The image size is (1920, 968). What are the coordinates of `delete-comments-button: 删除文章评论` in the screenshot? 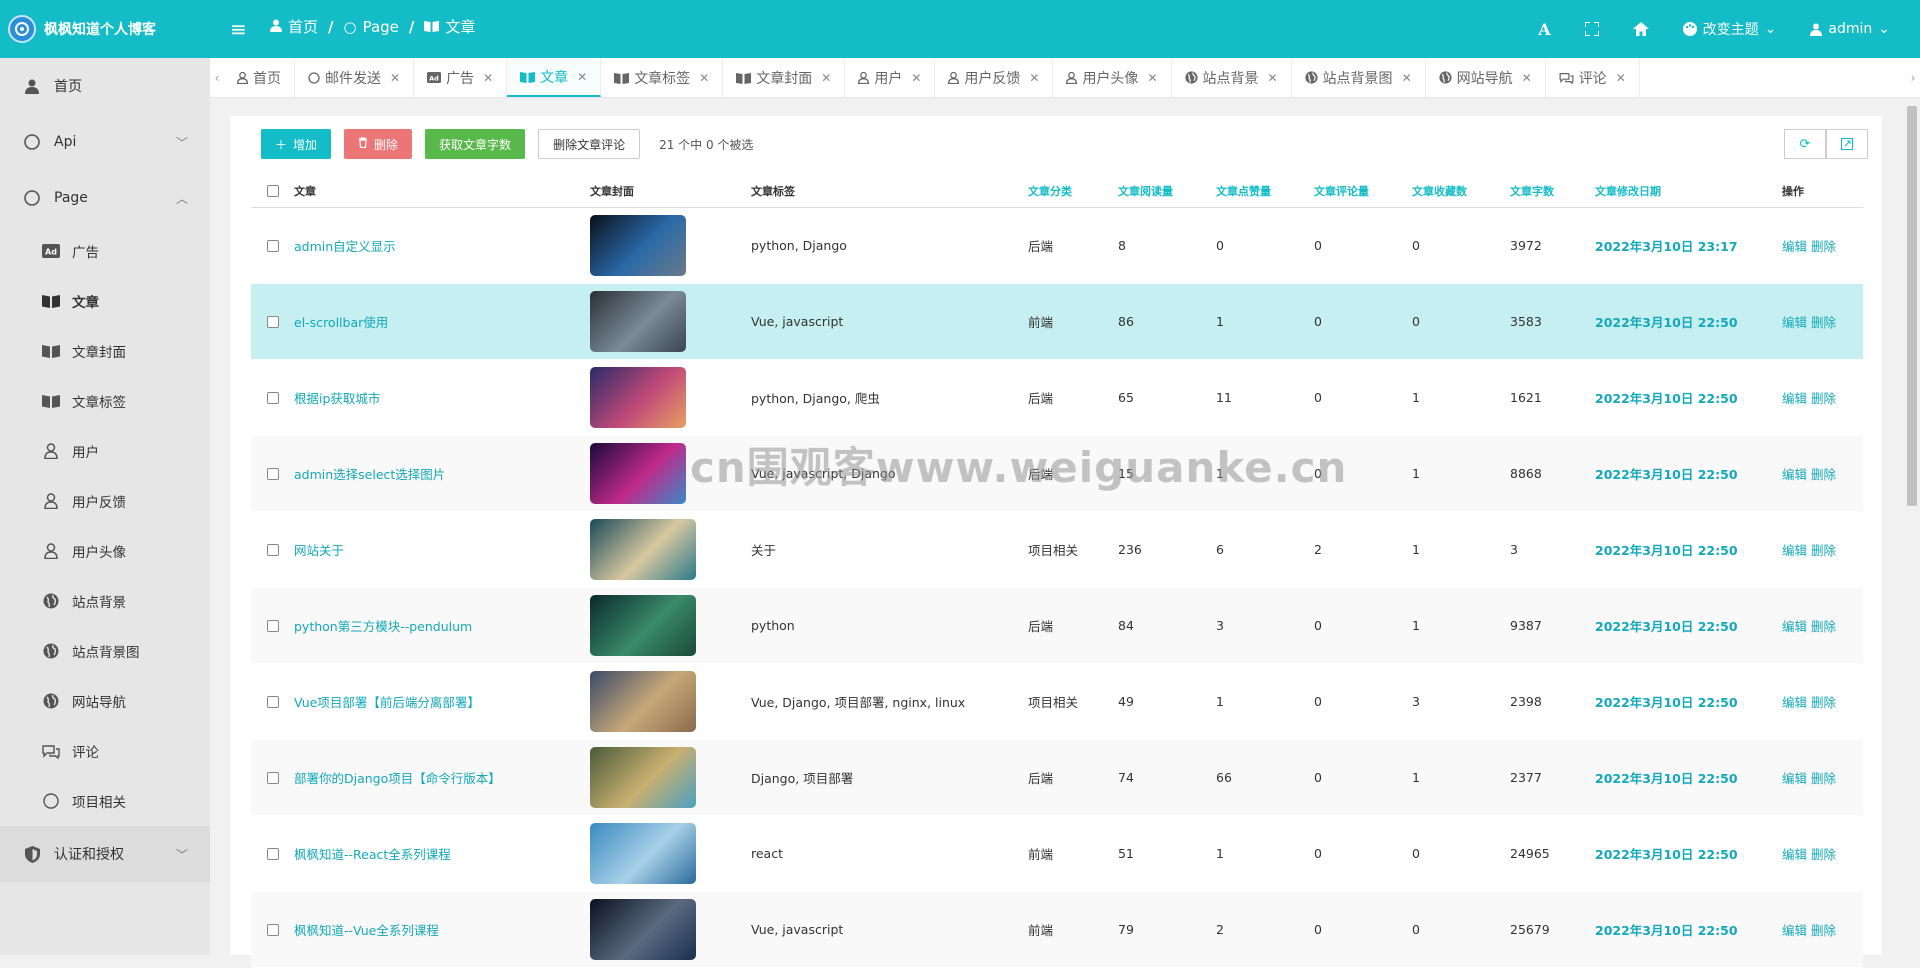 It's located at (589, 144).